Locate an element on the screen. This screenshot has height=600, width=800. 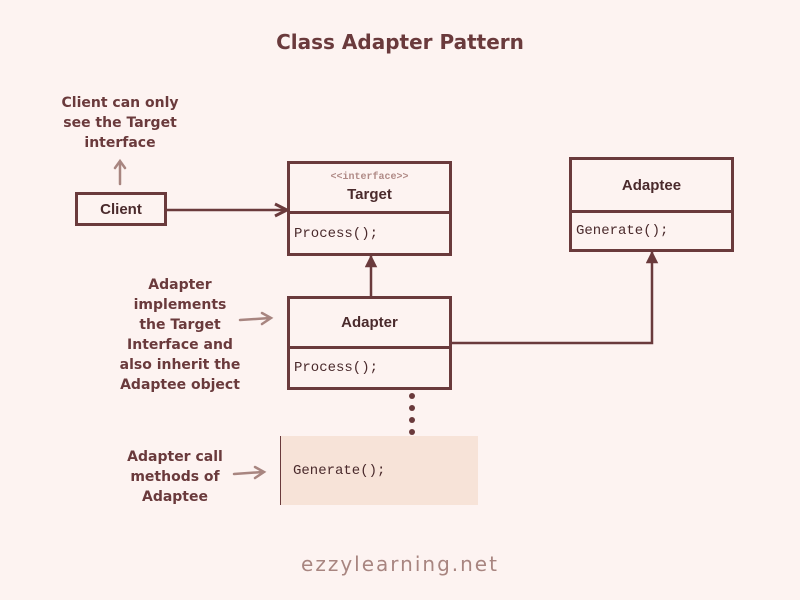
adapter-name: Adapter is located at coordinates (369, 322).